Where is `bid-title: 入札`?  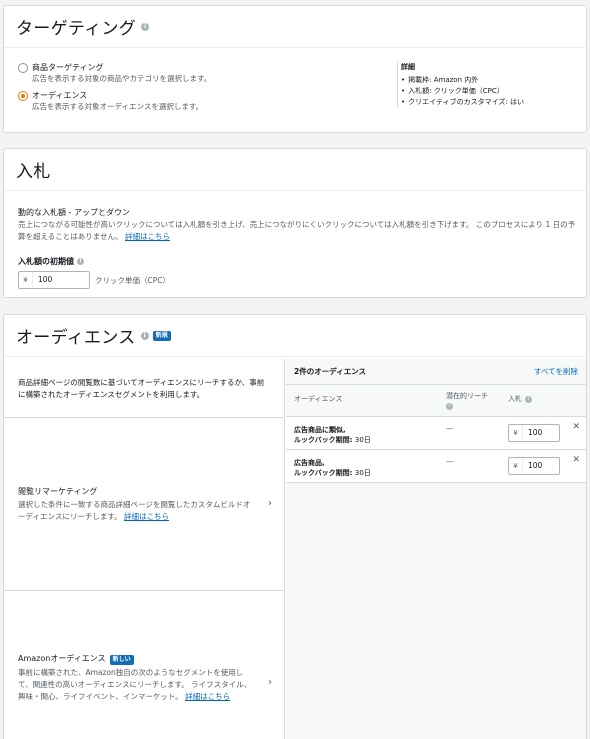 bid-title: 入札 is located at coordinates (33, 172).